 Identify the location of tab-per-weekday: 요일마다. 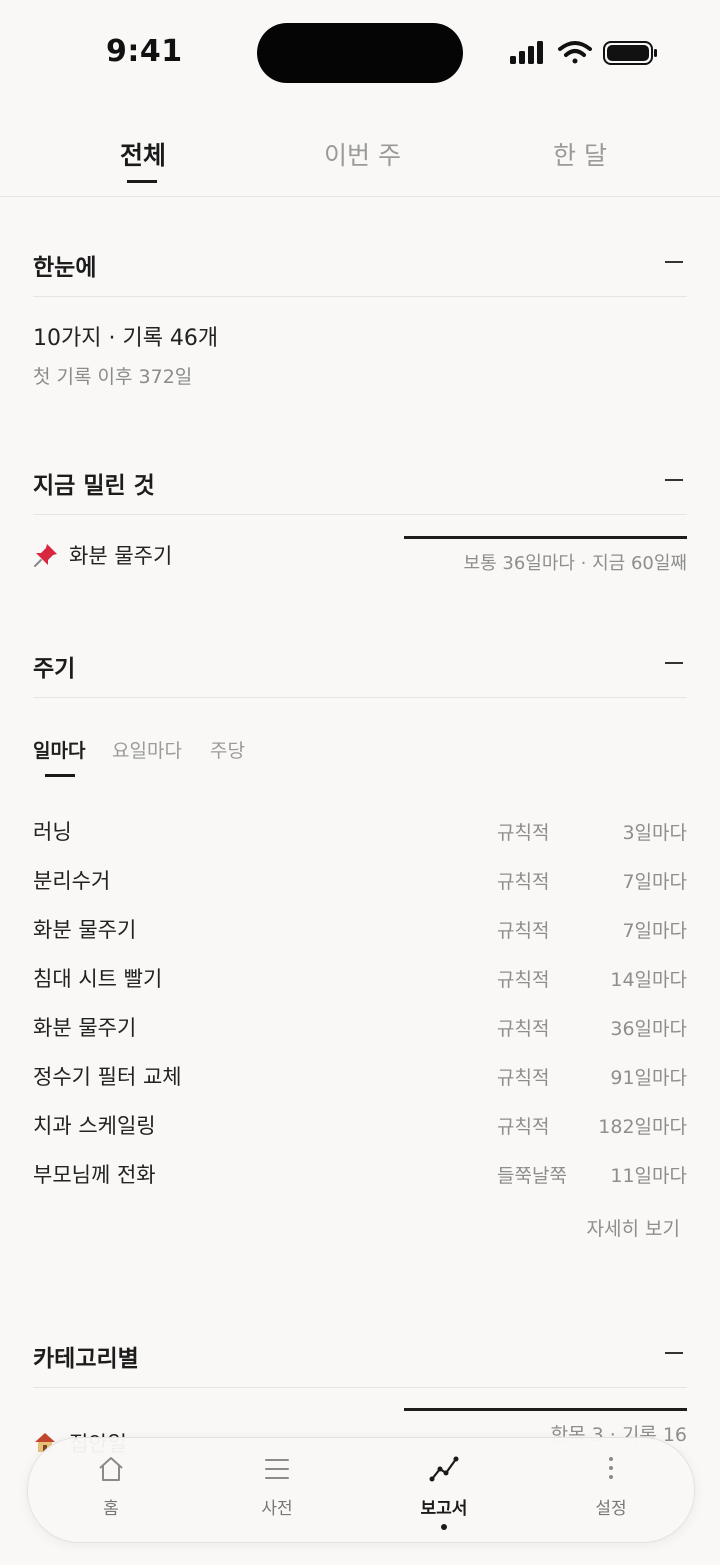
(147, 749).